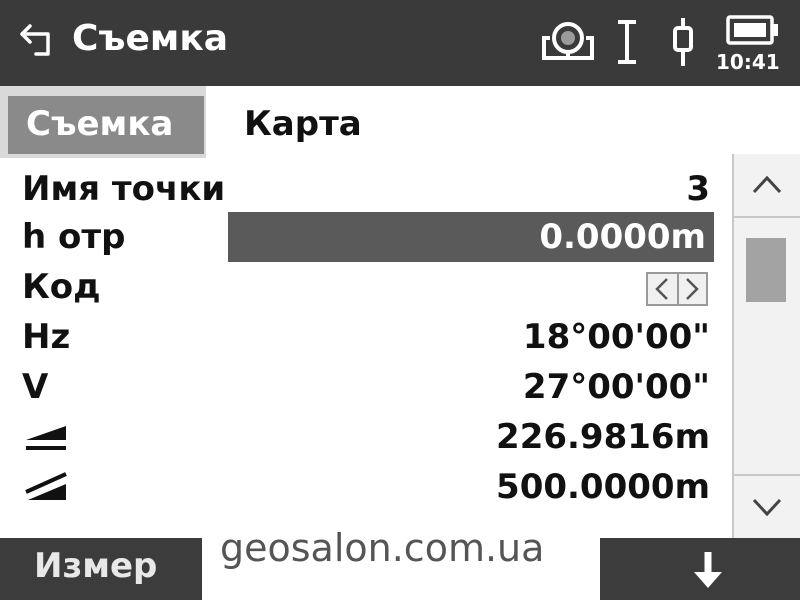 The height and width of the screenshot is (600, 800). I want to click on back-arrow-icon, so click(38, 40).